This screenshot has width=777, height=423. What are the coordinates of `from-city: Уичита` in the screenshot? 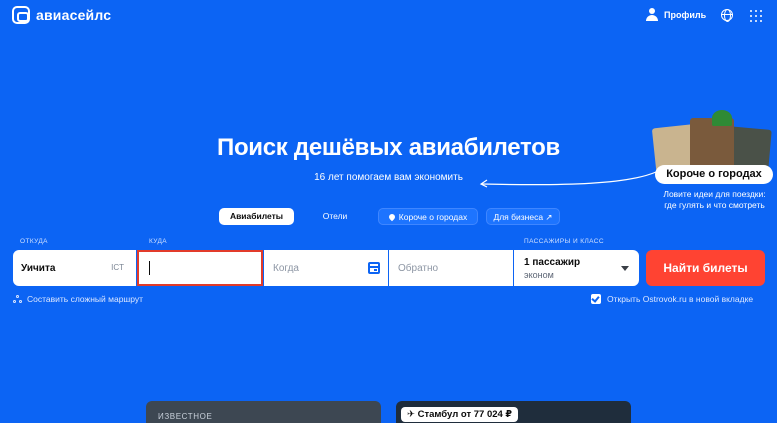 It's located at (38, 268).